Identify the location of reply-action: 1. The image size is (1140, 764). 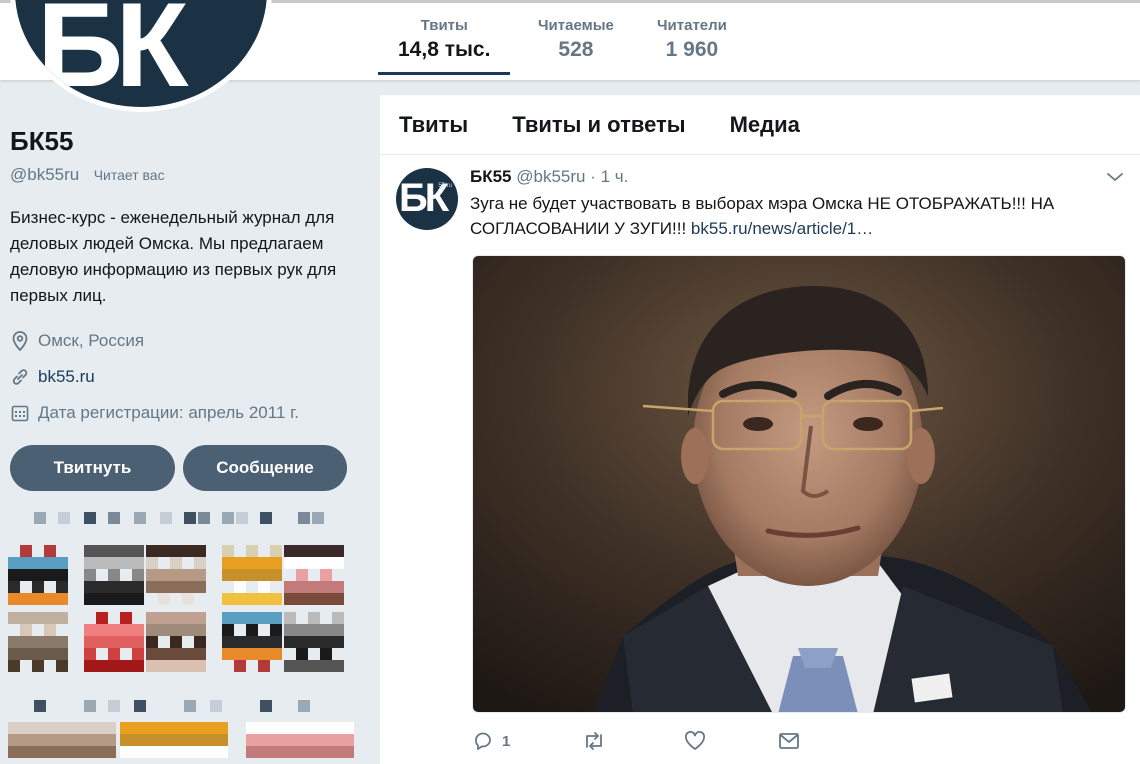
(491, 741).